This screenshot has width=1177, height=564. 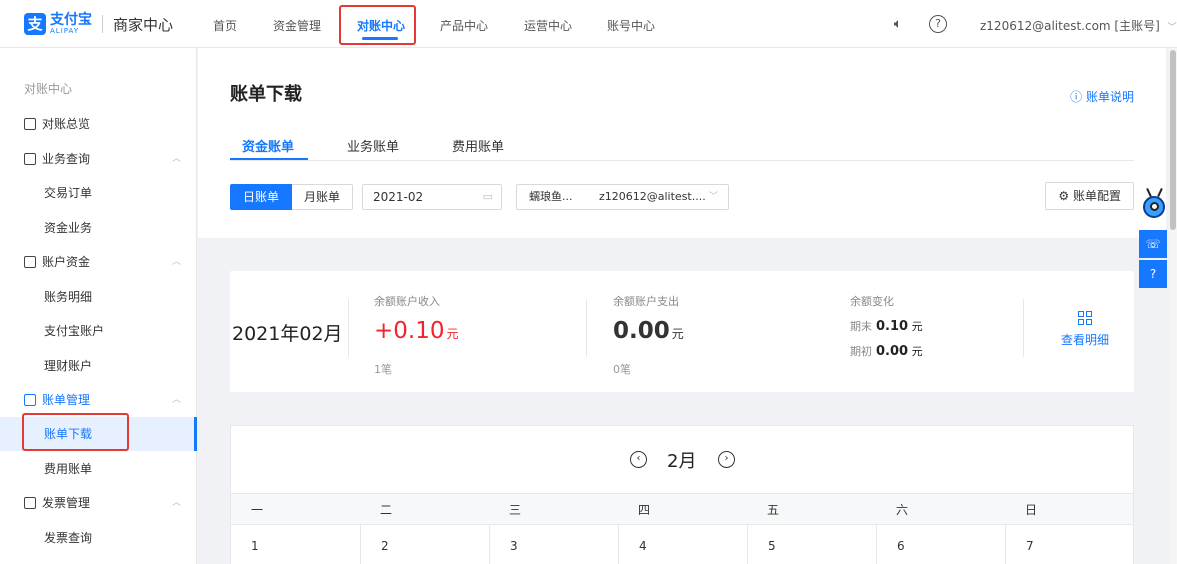 I want to click on wallet-icon, so click(x=30, y=262).